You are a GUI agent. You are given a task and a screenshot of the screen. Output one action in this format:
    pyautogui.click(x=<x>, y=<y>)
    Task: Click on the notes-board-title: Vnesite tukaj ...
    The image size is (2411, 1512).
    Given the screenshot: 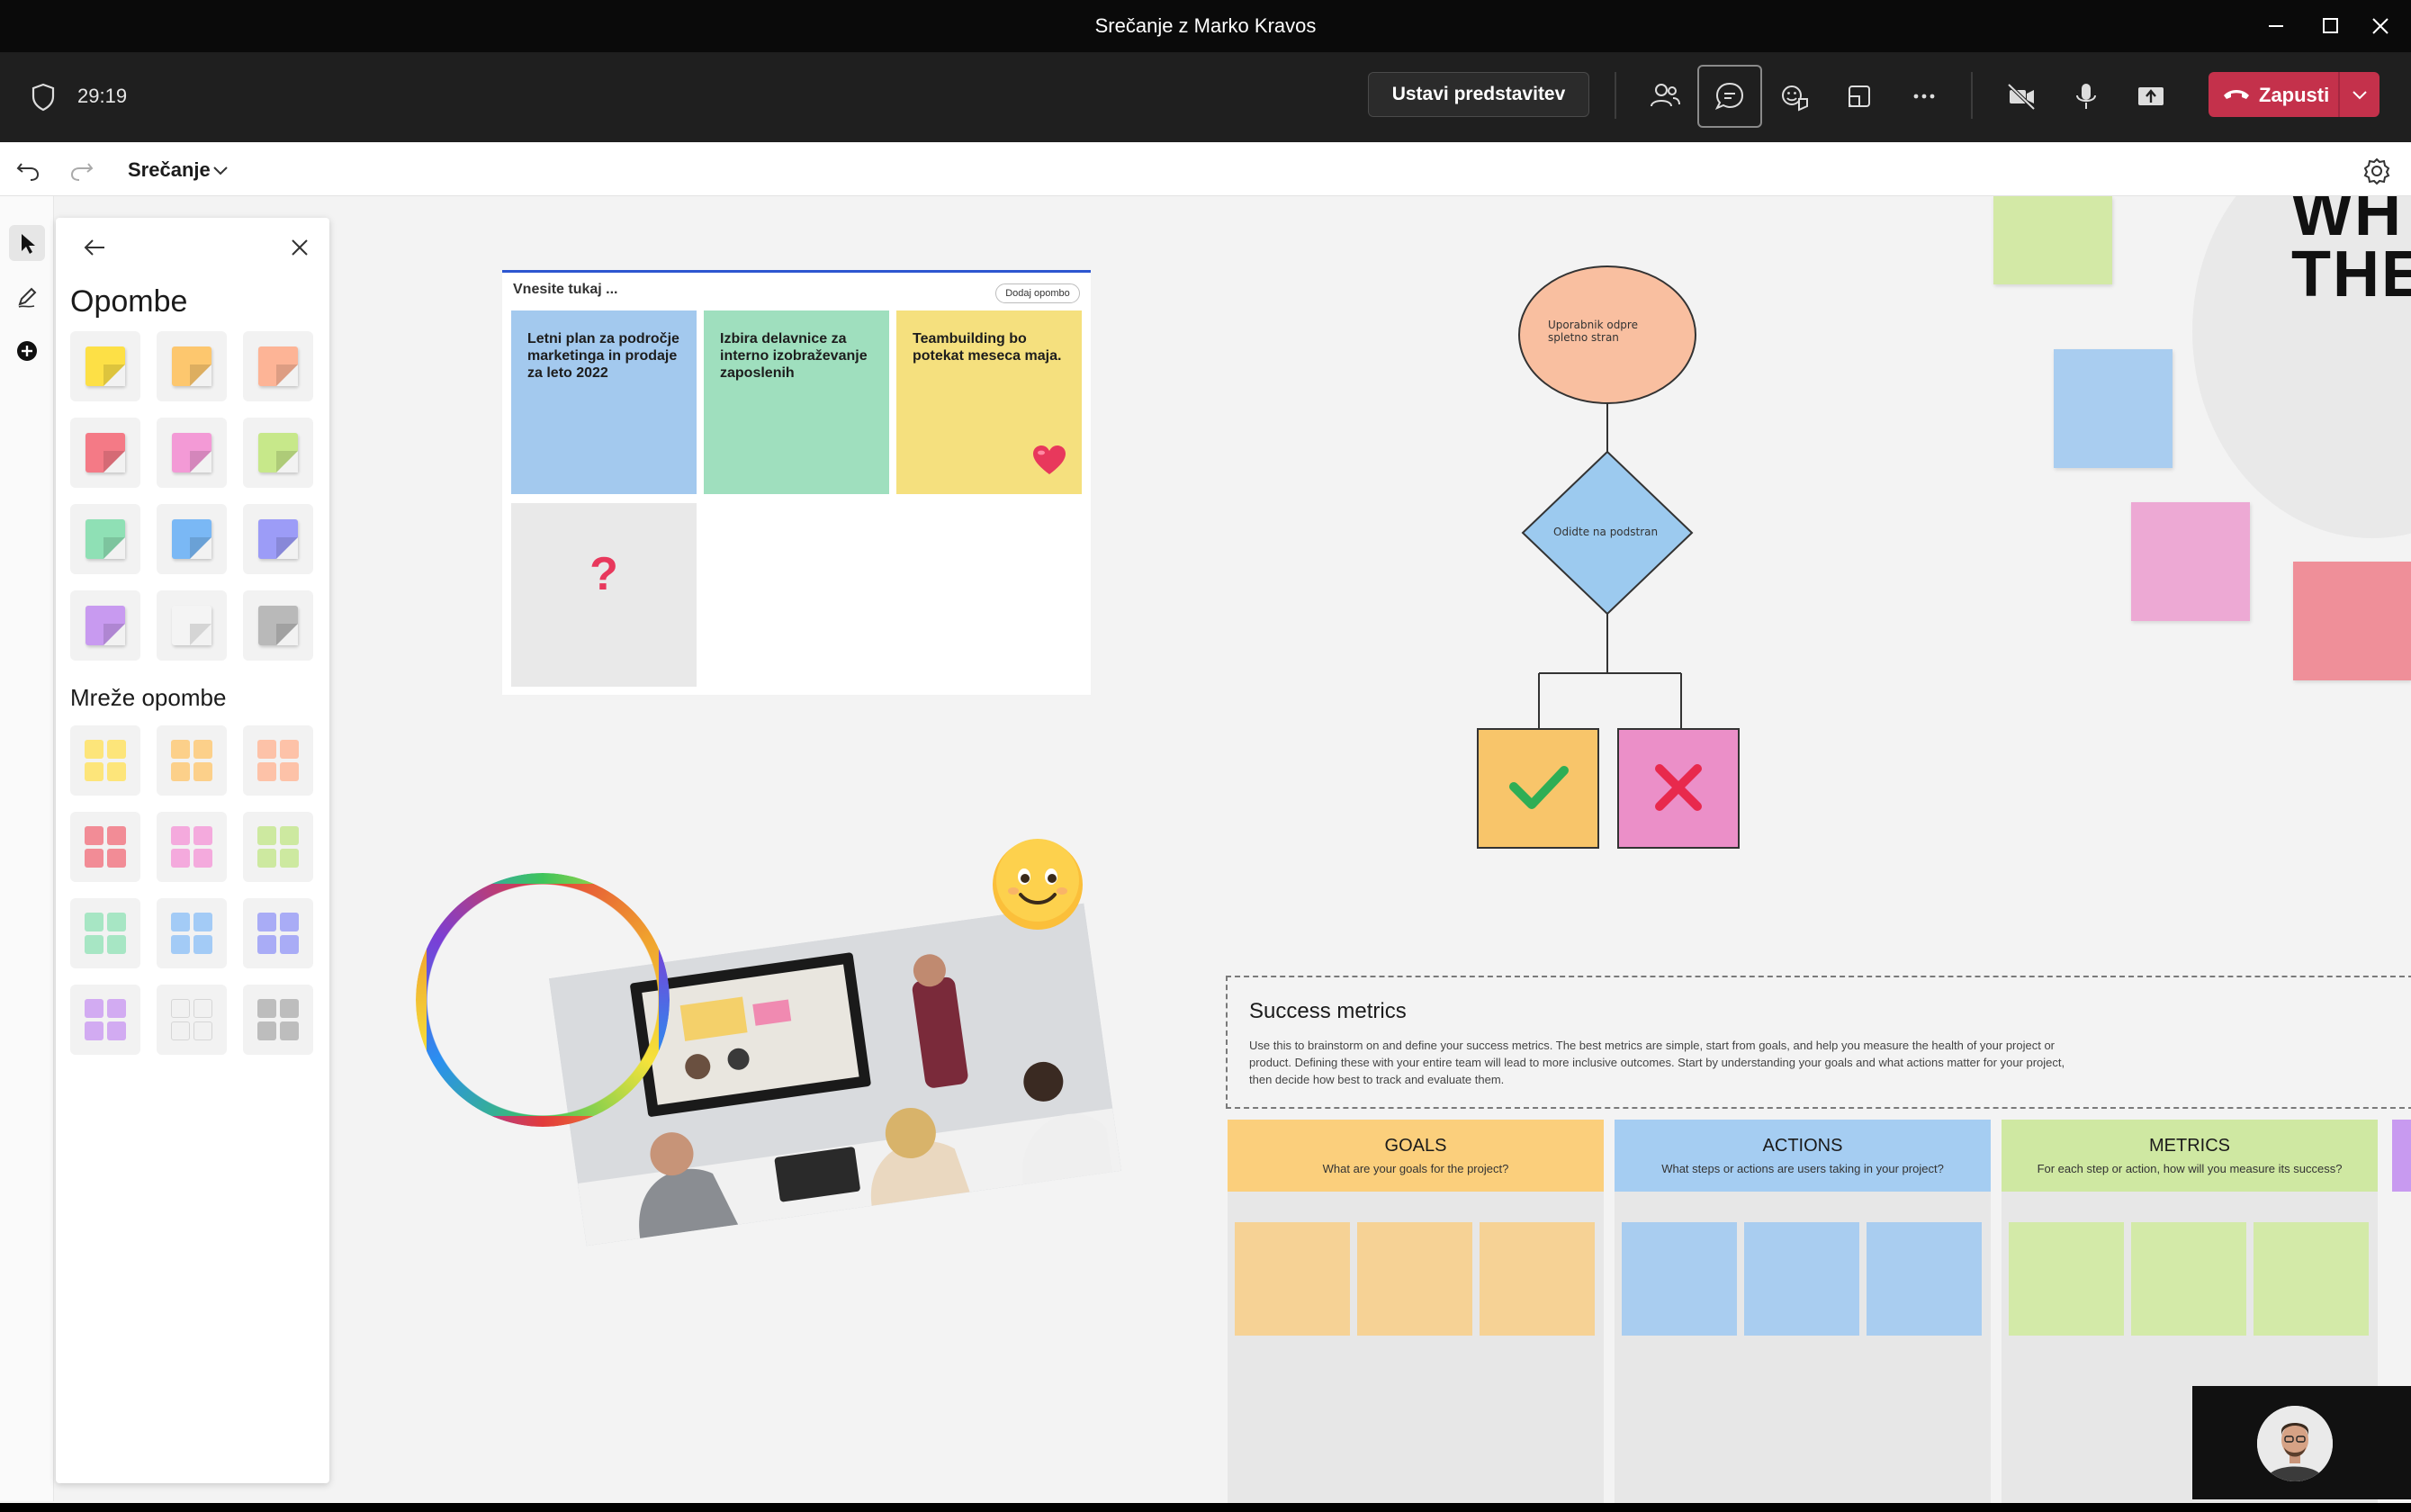 What is the action you would take?
    pyautogui.click(x=565, y=290)
    